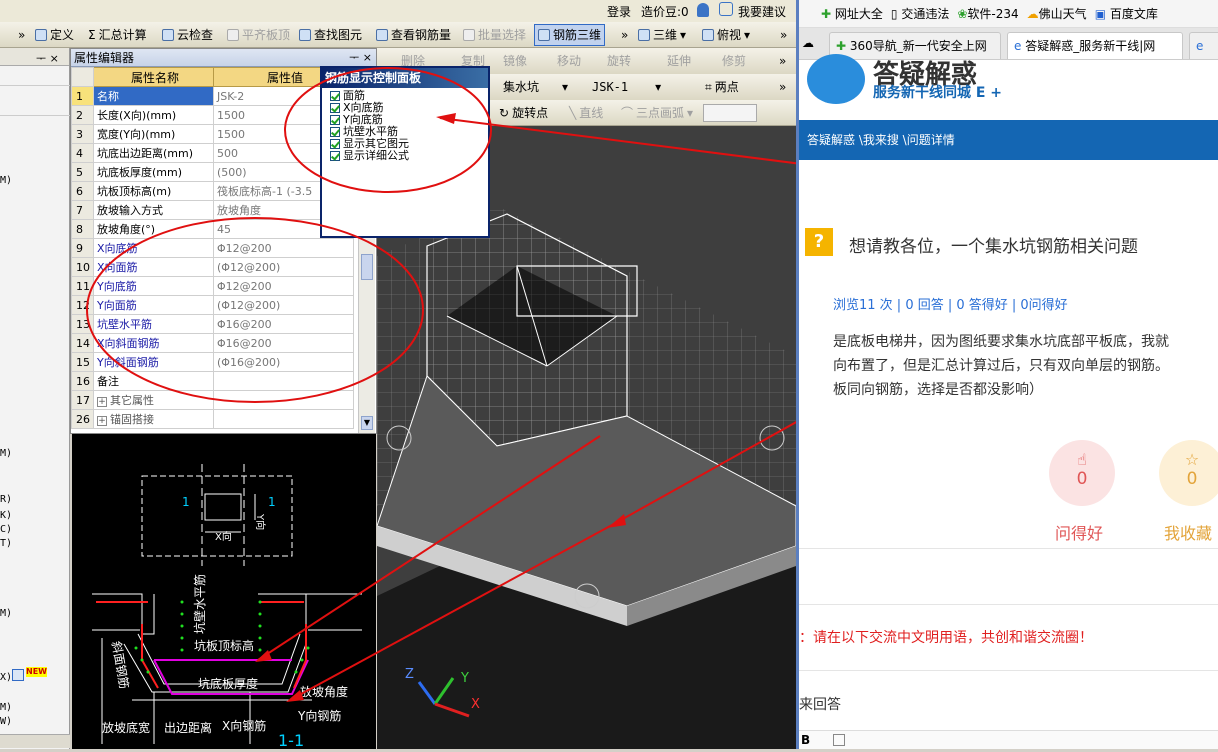  Describe the element at coordinates (920, 13) in the screenshot. I see `bookmark-item: ▯ 交通违法` at that location.